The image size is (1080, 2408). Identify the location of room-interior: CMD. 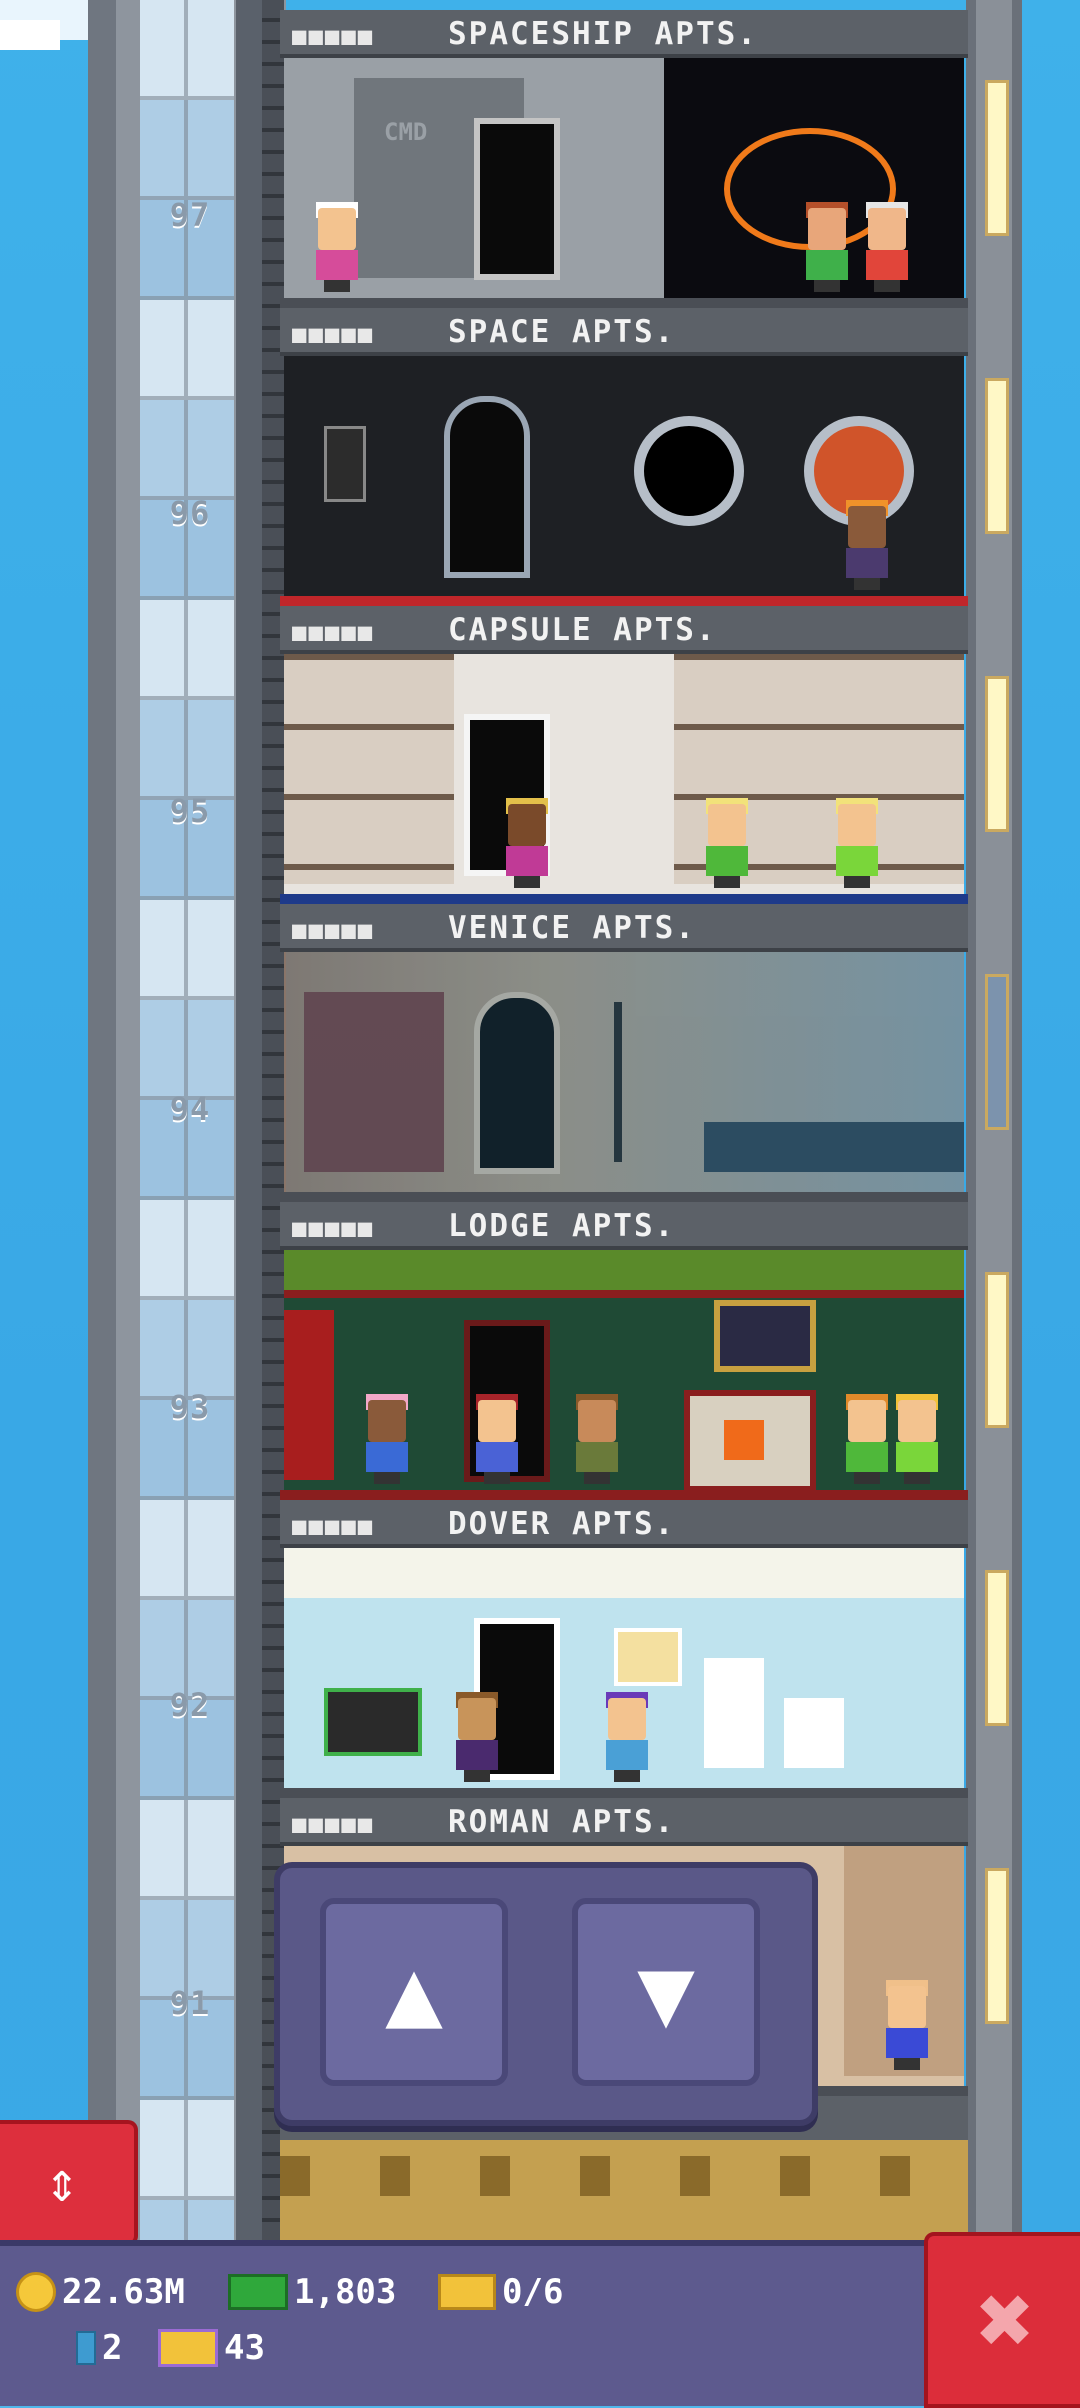
(624, 178).